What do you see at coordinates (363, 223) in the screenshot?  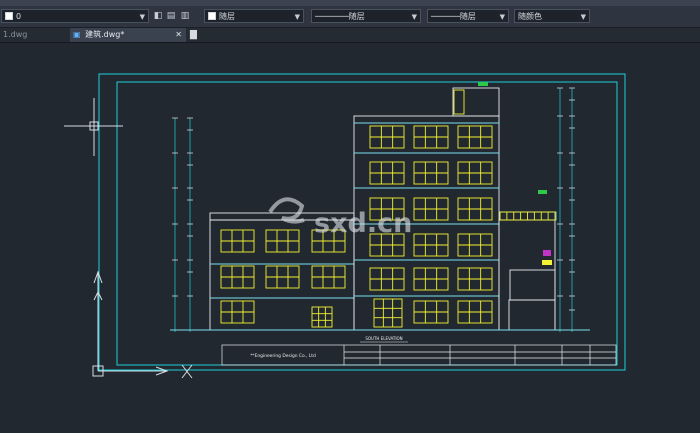 I see `watermark-text: sxd.cn` at bounding box center [363, 223].